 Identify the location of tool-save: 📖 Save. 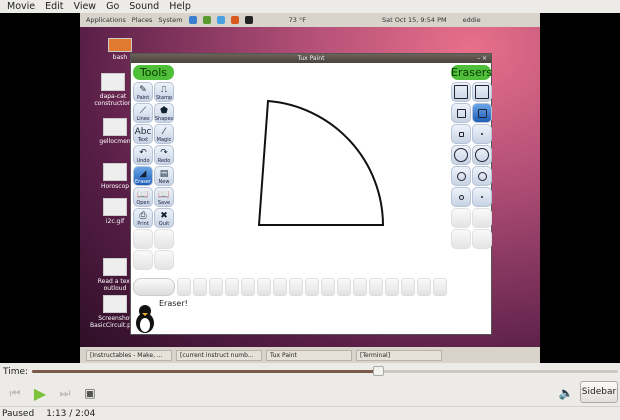
(164, 197).